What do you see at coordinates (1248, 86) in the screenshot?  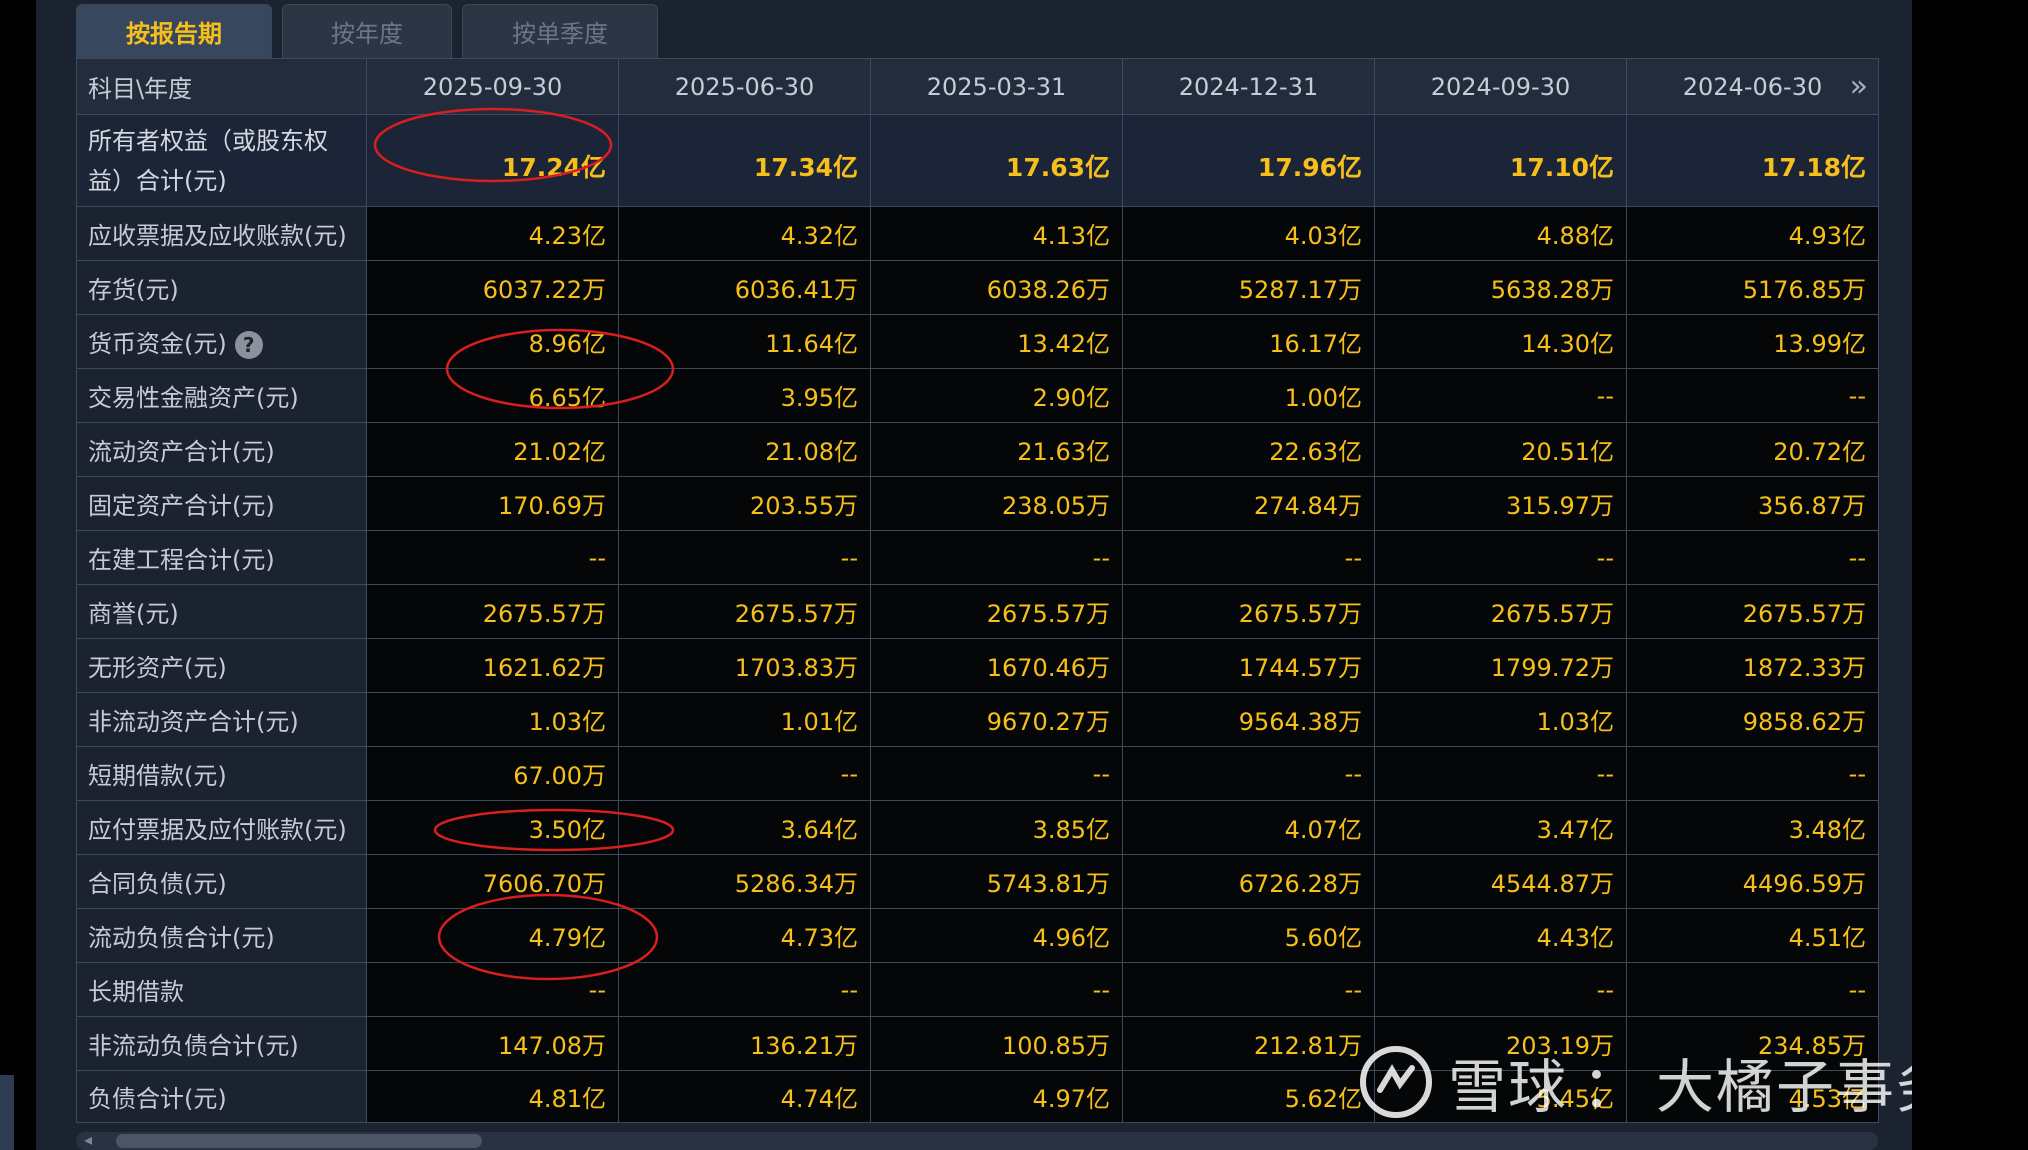 I see `date-header: 2024-12-31` at bounding box center [1248, 86].